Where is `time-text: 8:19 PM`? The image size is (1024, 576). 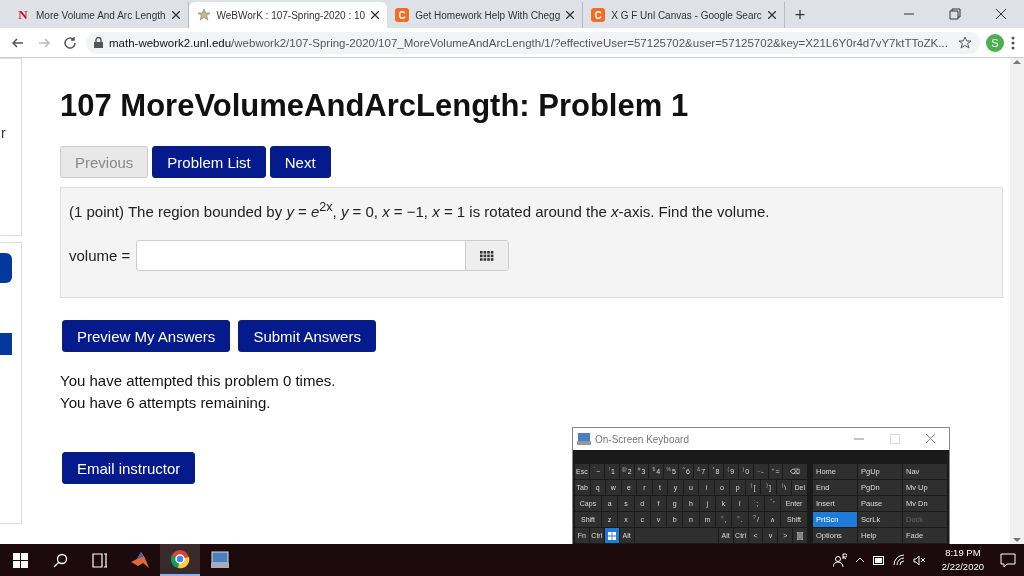 time-text: 8:19 PM is located at coordinates (963, 553).